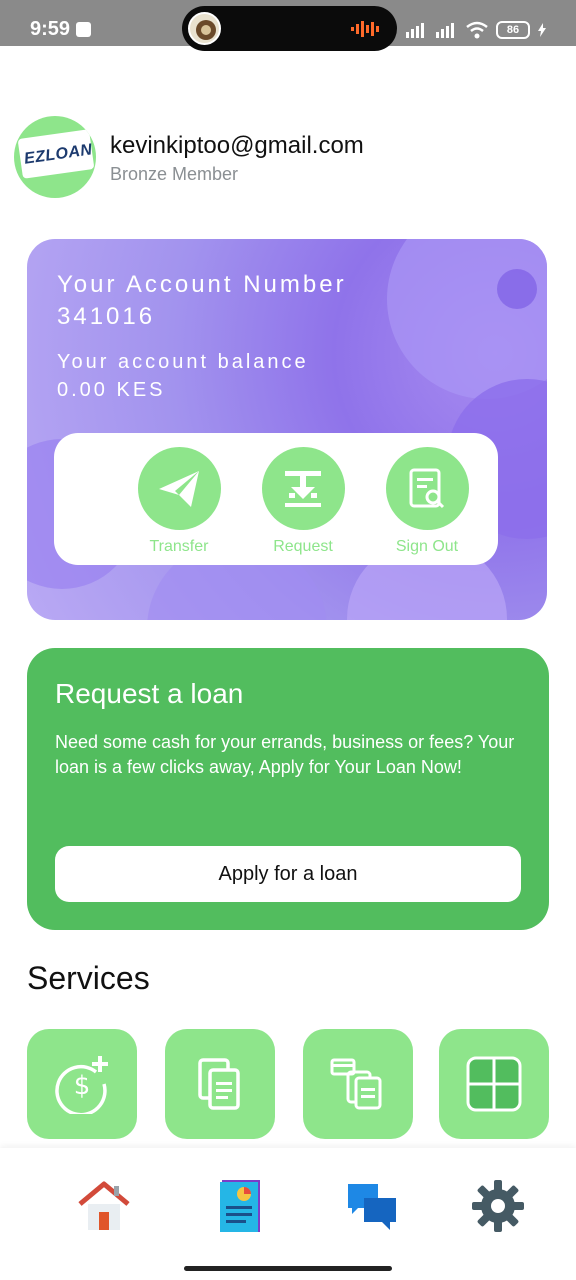 This screenshot has width=576, height=1280. Describe the element at coordinates (111, 390) in the screenshot. I see `balance-value: 0.00 KES` at that location.